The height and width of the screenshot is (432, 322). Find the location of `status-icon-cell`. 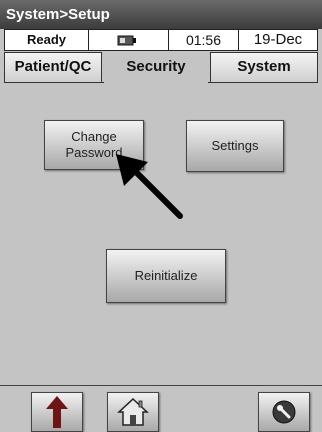

status-icon-cell is located at coordinates (129, 40).